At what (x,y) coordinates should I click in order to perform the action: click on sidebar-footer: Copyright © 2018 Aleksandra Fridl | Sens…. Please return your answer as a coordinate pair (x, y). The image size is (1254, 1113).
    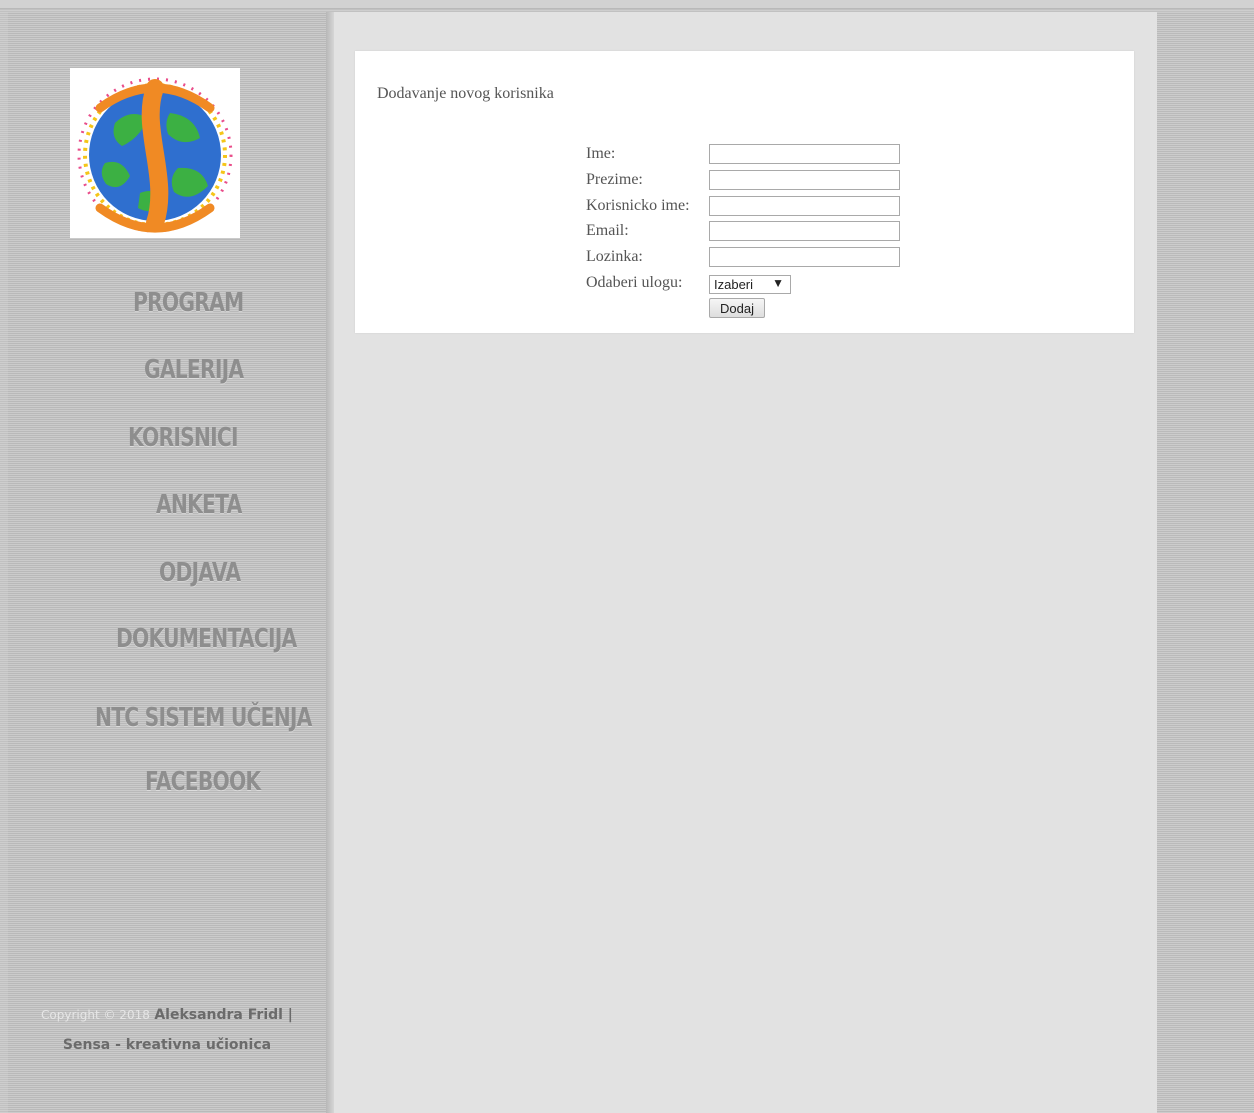
    Looking at the image, I should click on (167, 1030).